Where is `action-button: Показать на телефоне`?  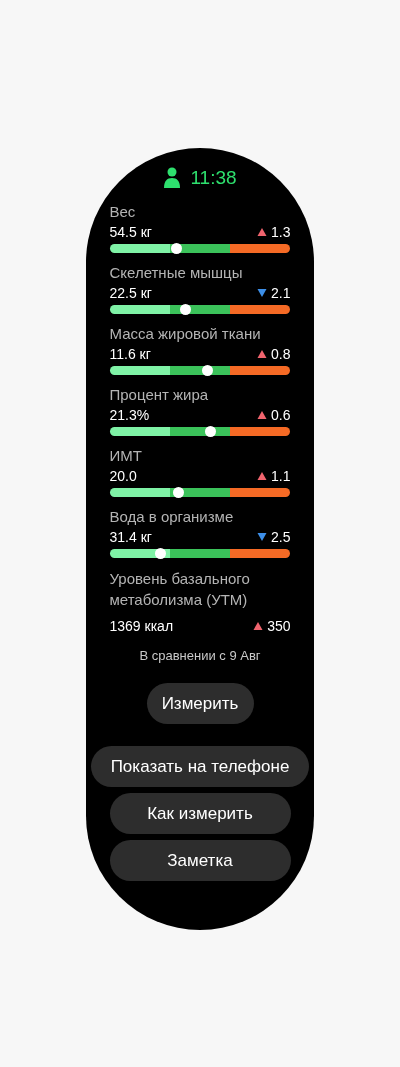
action-button: Показать на телефоне is located at coordinates (200, 766).